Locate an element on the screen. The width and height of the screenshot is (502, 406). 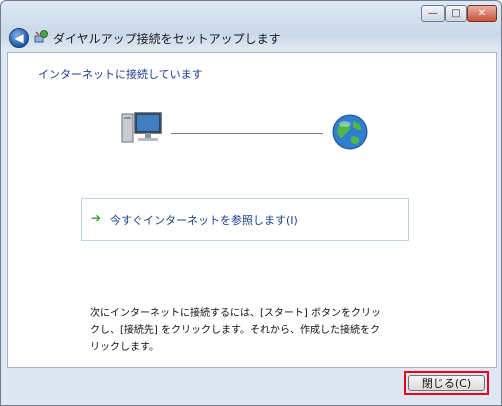
browse-internet-link: ➔ 今すぐインターネットを参照します(I) is located at coordinates (245, 219).